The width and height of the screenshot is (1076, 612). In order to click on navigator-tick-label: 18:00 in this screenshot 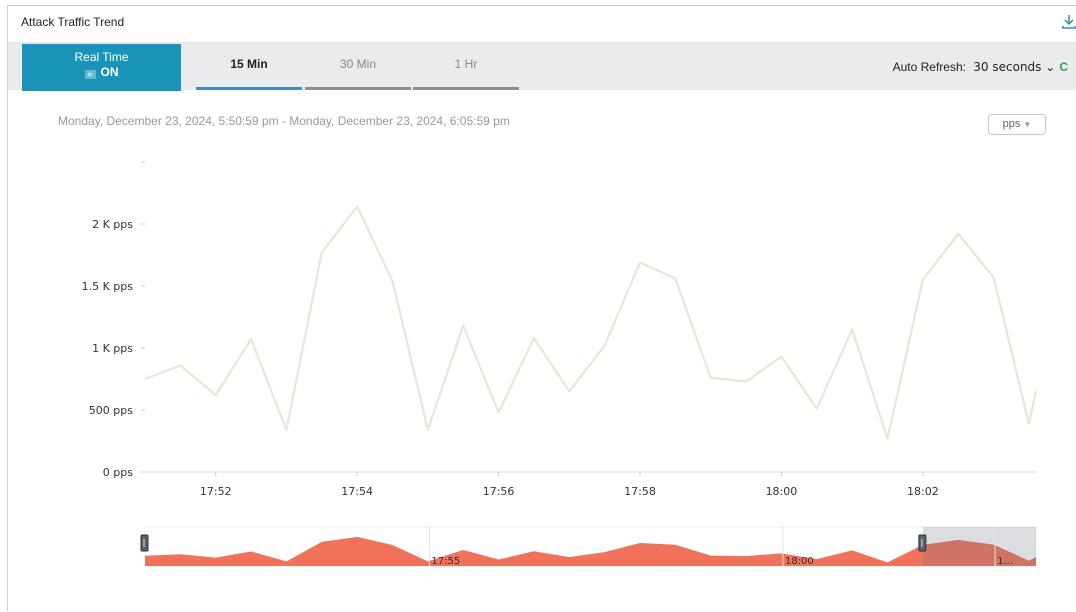, I will do `click(799, 561)`.